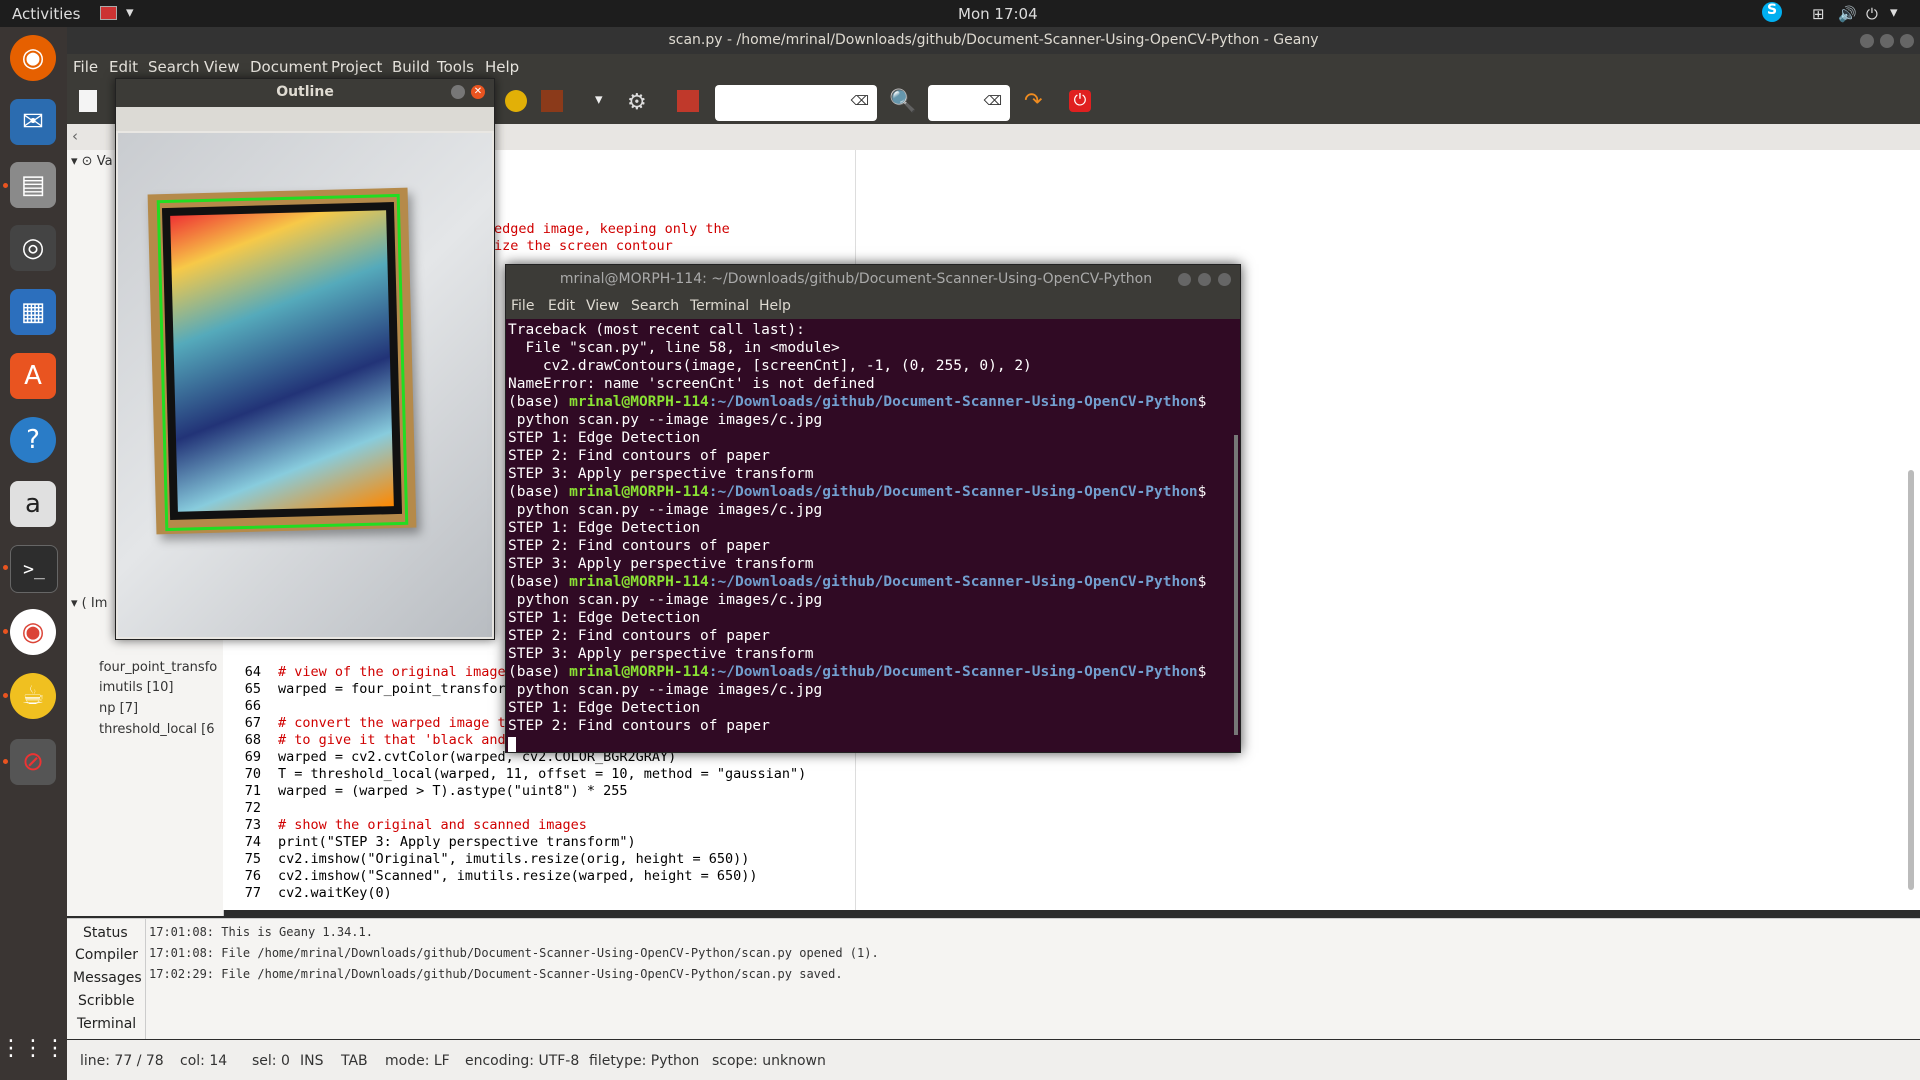  Describe the element at coordinates (33, 632) in the screenshot. I see `chrome-icon: ◉` at that location.